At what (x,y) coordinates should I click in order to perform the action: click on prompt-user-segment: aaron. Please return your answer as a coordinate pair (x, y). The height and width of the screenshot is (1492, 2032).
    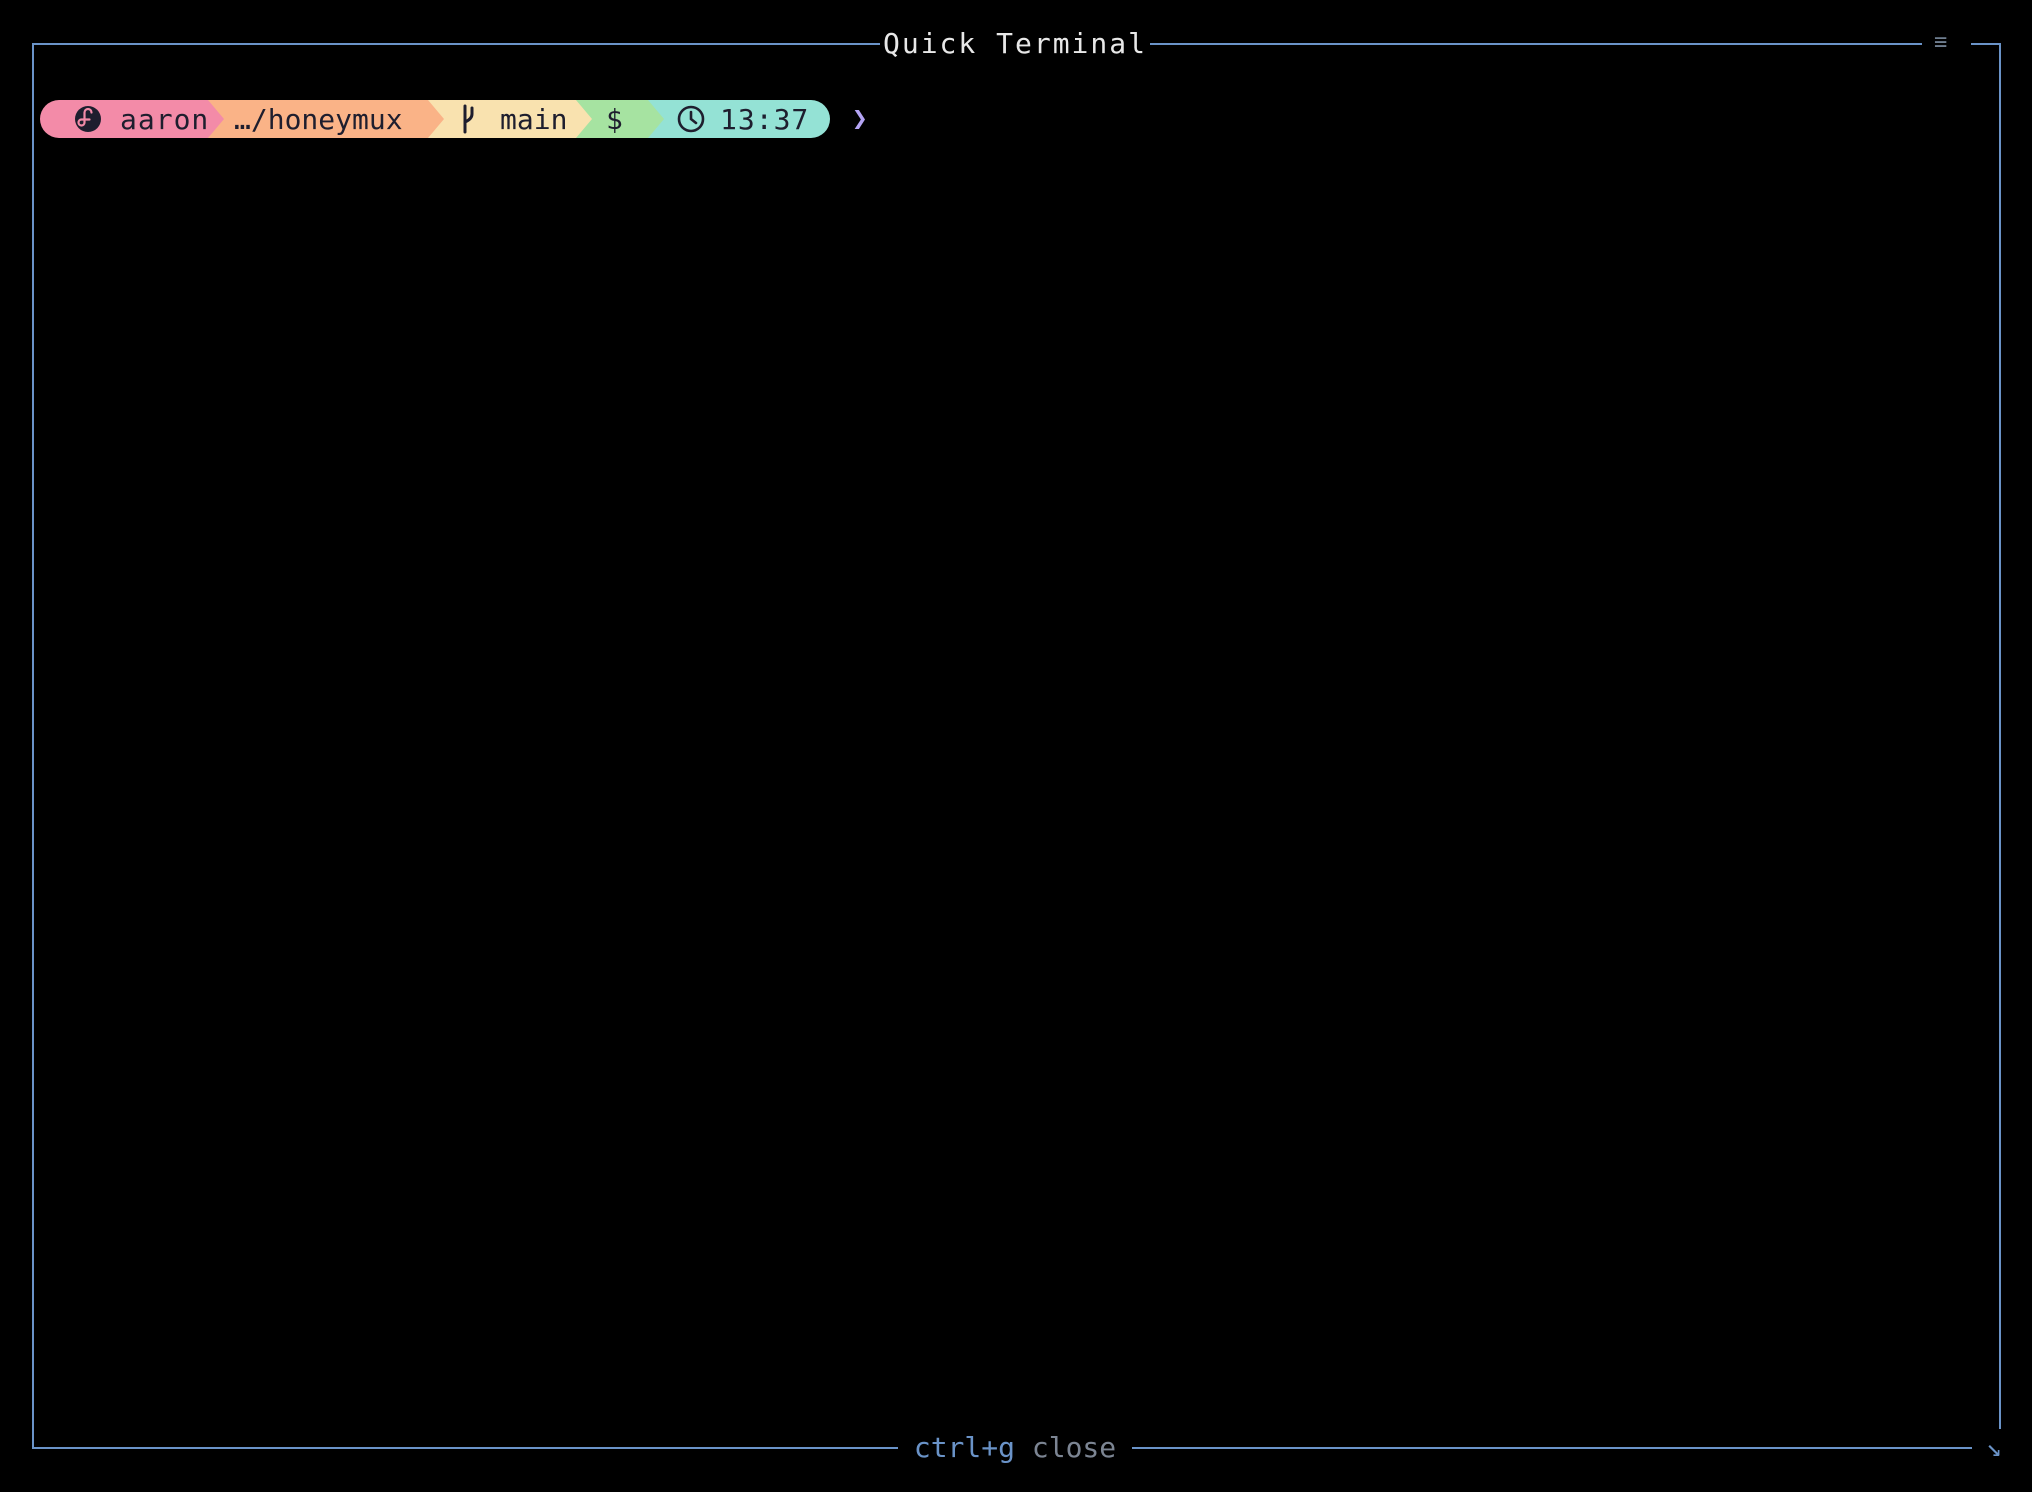
    Looking at the image, I should click on (132, 119).